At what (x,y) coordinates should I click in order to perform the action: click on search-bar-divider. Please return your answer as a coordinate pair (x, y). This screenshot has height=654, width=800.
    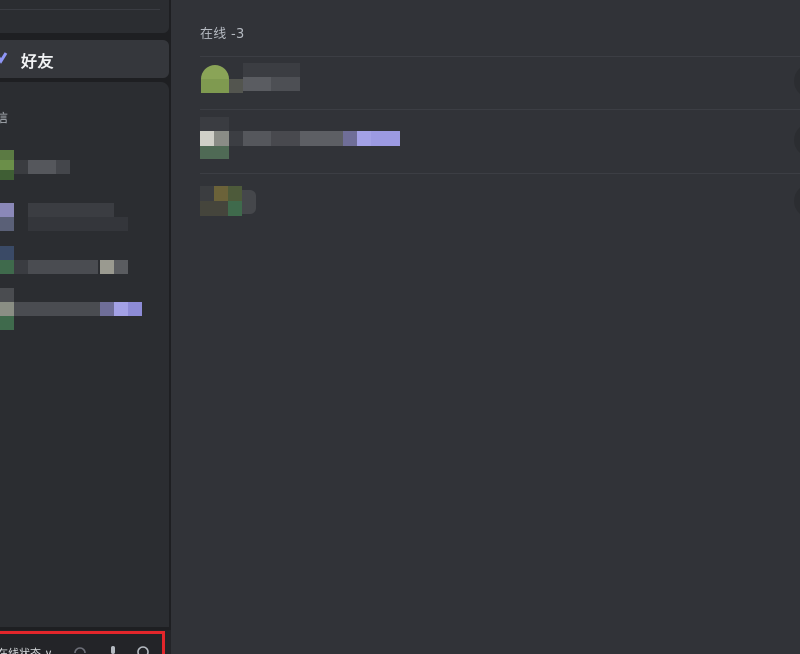
    Looking at the image, I should click on (80, 9).